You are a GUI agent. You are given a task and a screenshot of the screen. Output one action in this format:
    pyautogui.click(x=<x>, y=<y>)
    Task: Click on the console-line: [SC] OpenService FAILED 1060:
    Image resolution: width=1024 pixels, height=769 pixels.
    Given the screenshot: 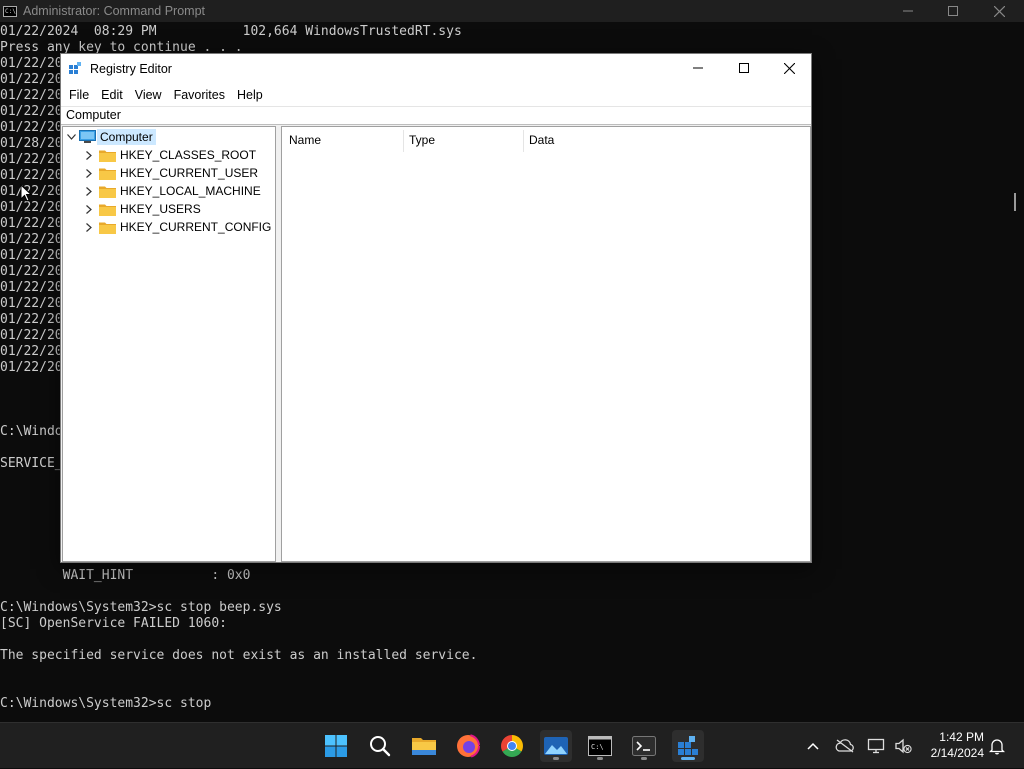 What is the action you would take?
    pyautogui.click(x=113, y=623)
    